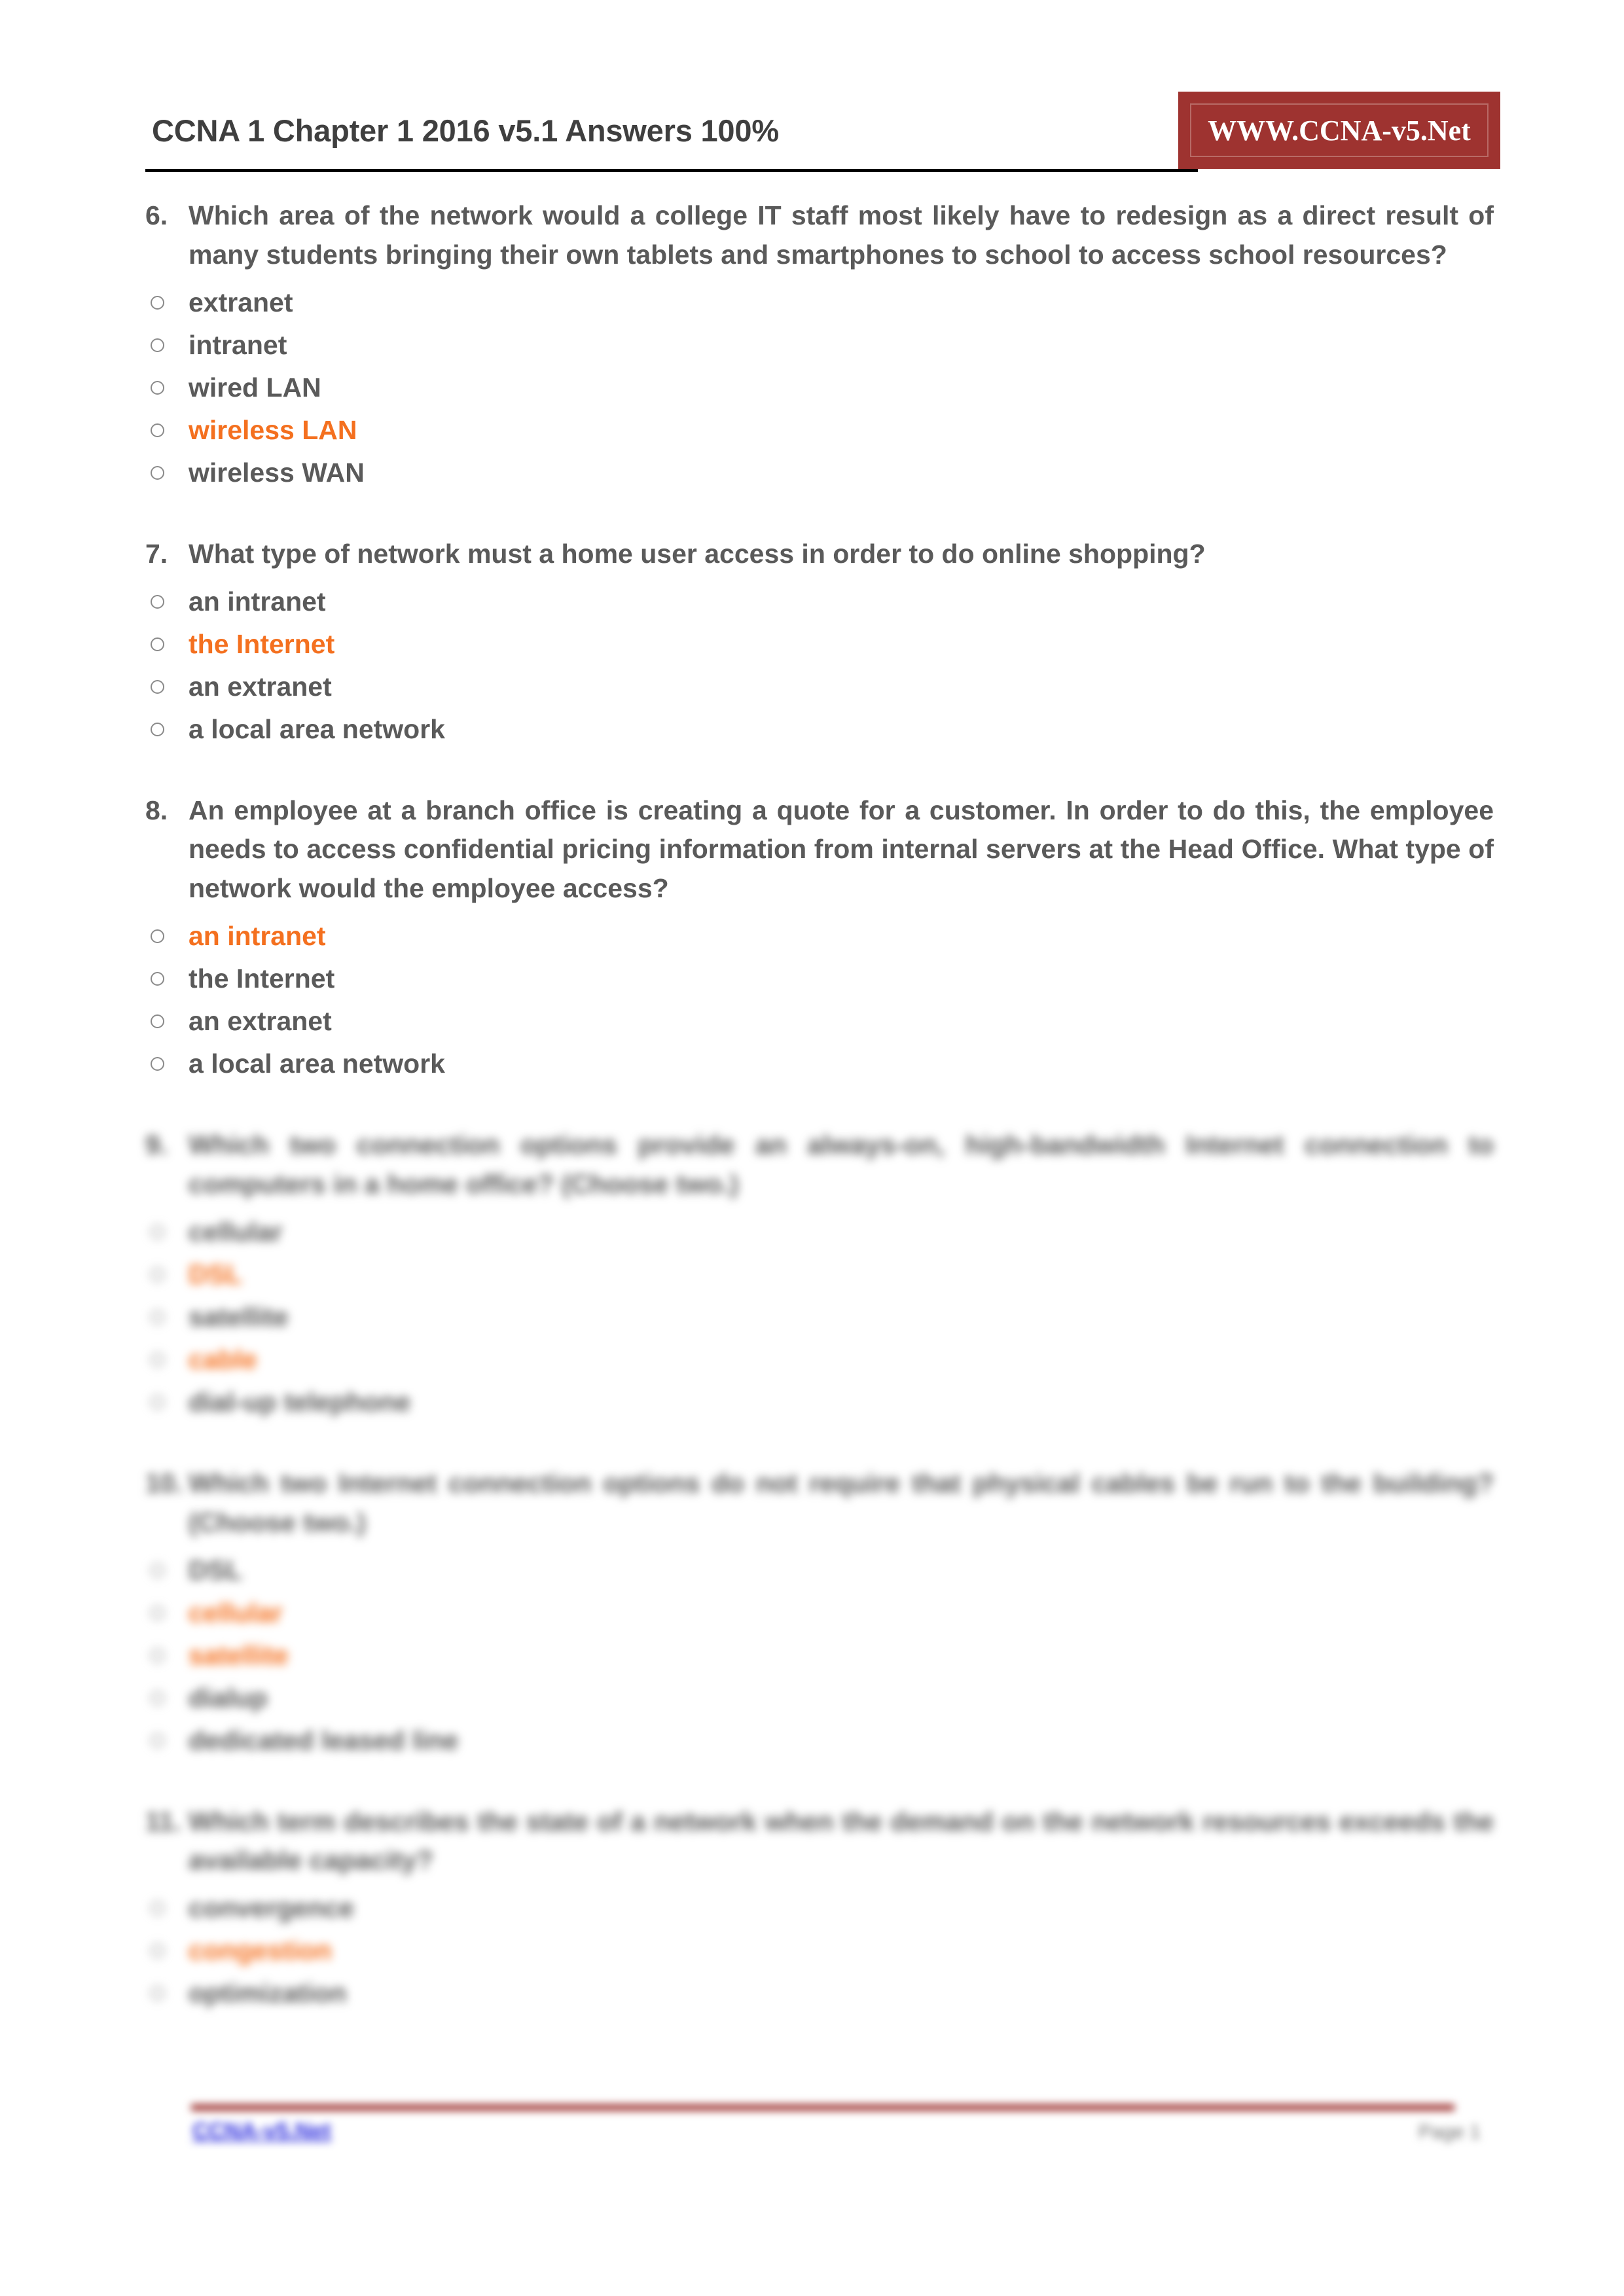 The width and height of the screenshot is (1624, 2296). I want to click on option-item: extranet, so click(822, 302).